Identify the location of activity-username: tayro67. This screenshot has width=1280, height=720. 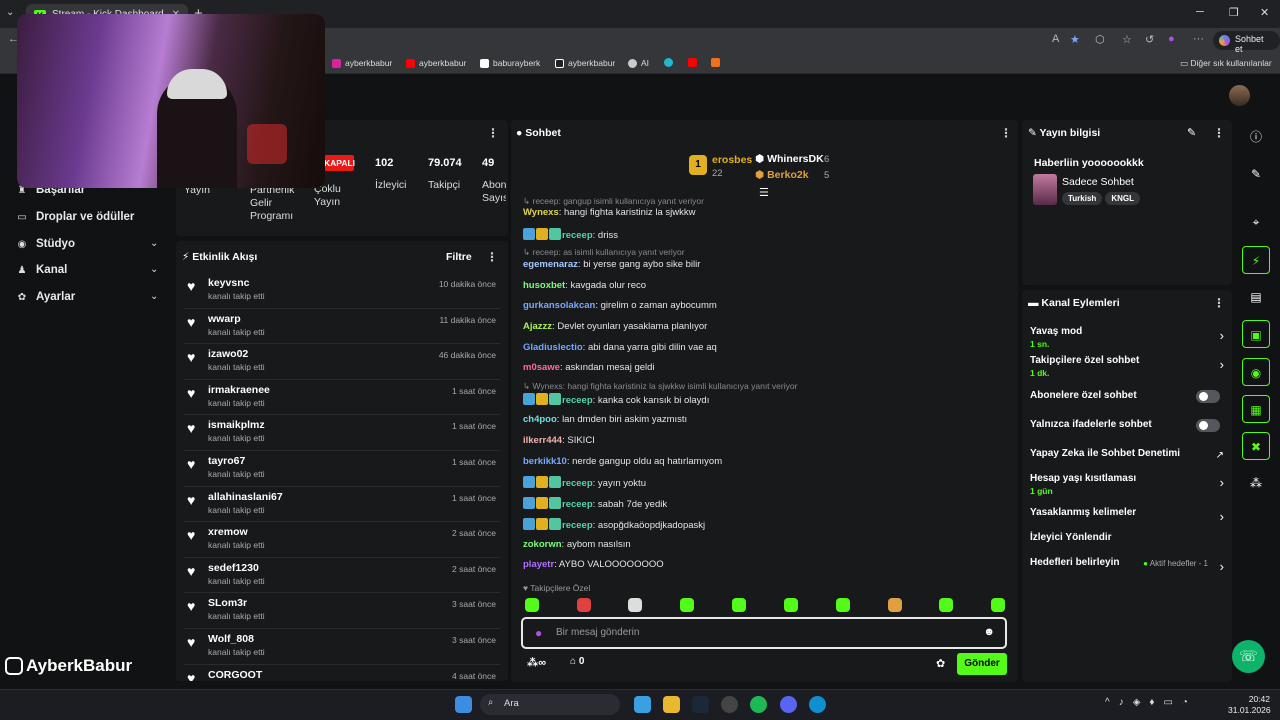
(226, 461).